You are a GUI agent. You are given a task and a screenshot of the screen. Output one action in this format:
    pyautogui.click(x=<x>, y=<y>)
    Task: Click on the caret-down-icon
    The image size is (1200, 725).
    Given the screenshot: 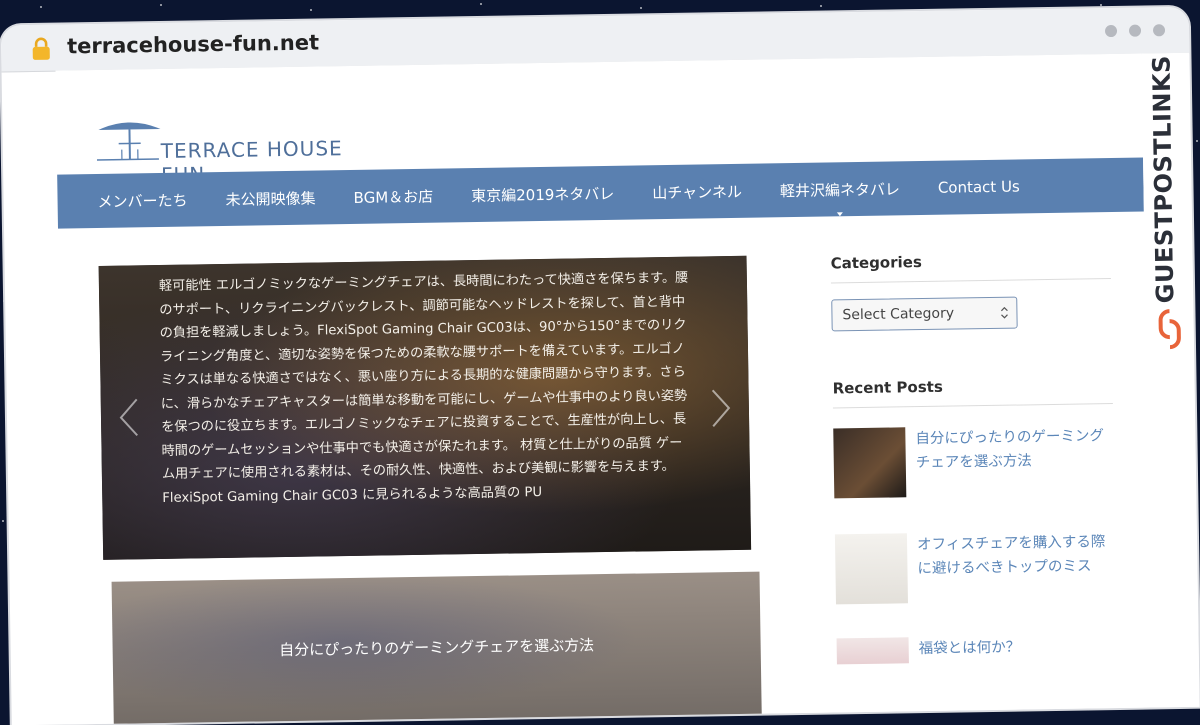 What is the action you would take?
    pyautogui.click(x=840, y=214)
    